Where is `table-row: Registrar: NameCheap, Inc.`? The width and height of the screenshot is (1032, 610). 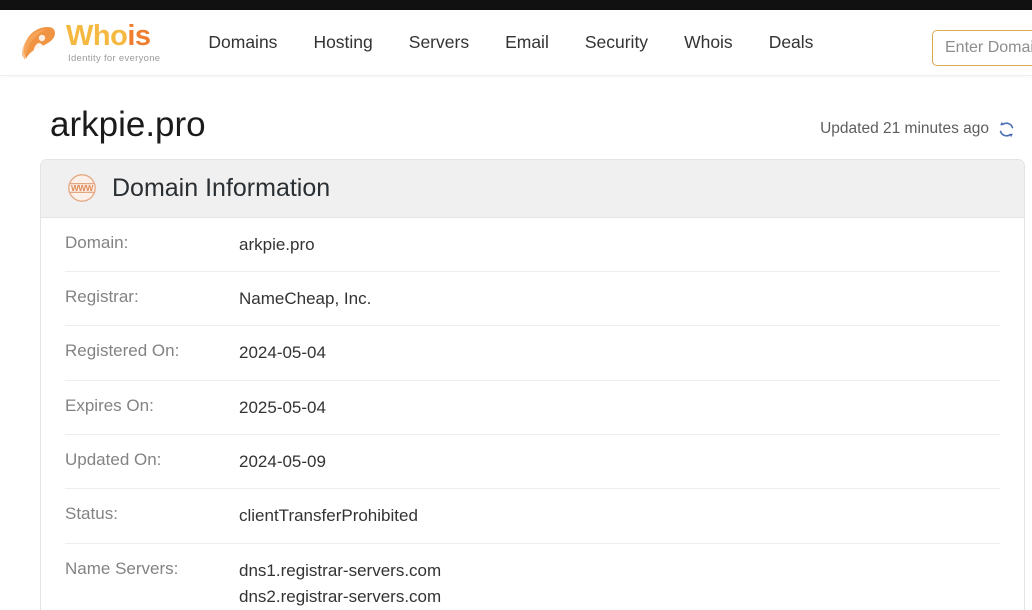
table-row: Registrar: NameCheap, Inc. is located at coordinates (532, 299).